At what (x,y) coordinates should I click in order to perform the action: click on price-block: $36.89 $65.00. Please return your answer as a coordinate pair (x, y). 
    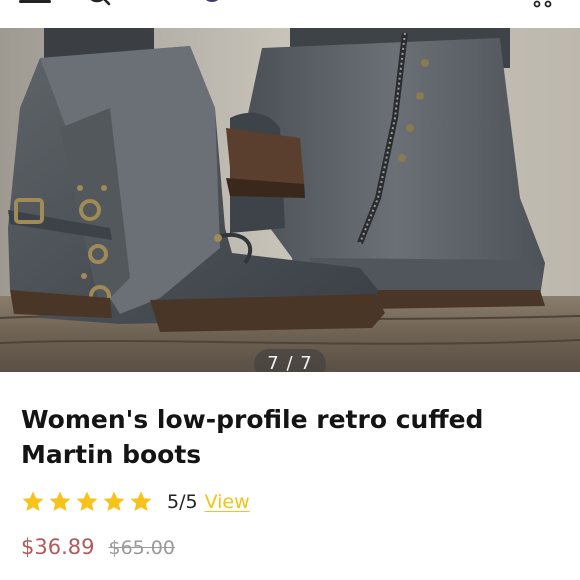
    Looking at the image, I should click on (98, 547).